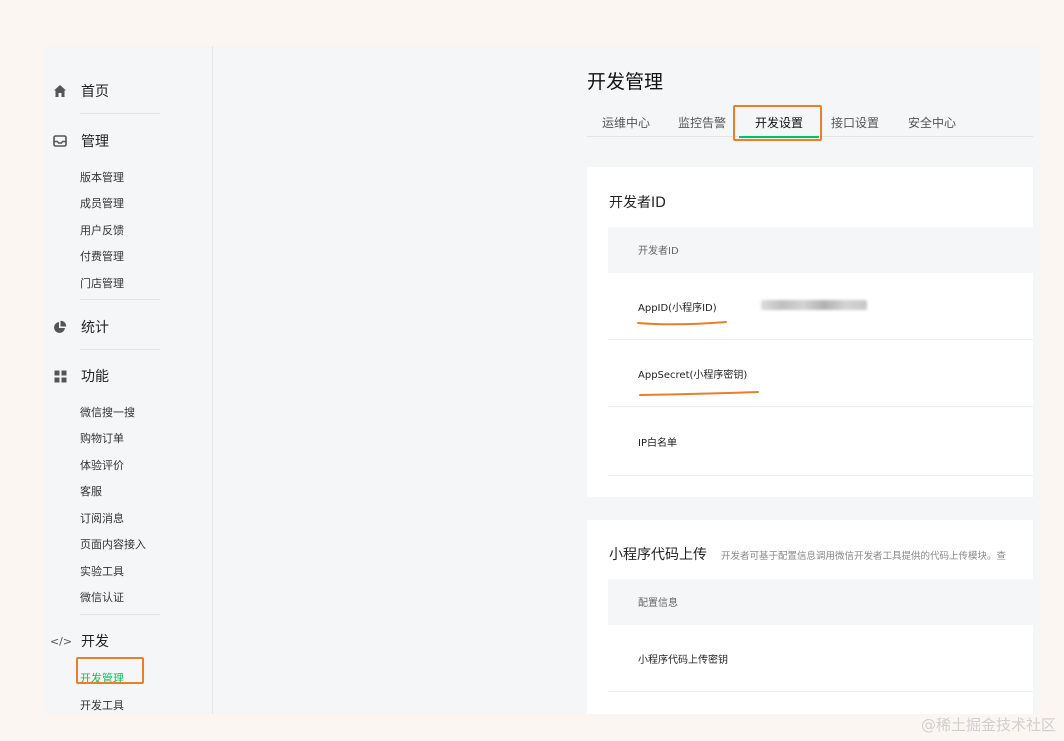  Describe the element at coordinates (820, 658) in the screenshot. I see `table-row-upload-key: 小程序代码上传密钥` at that location.